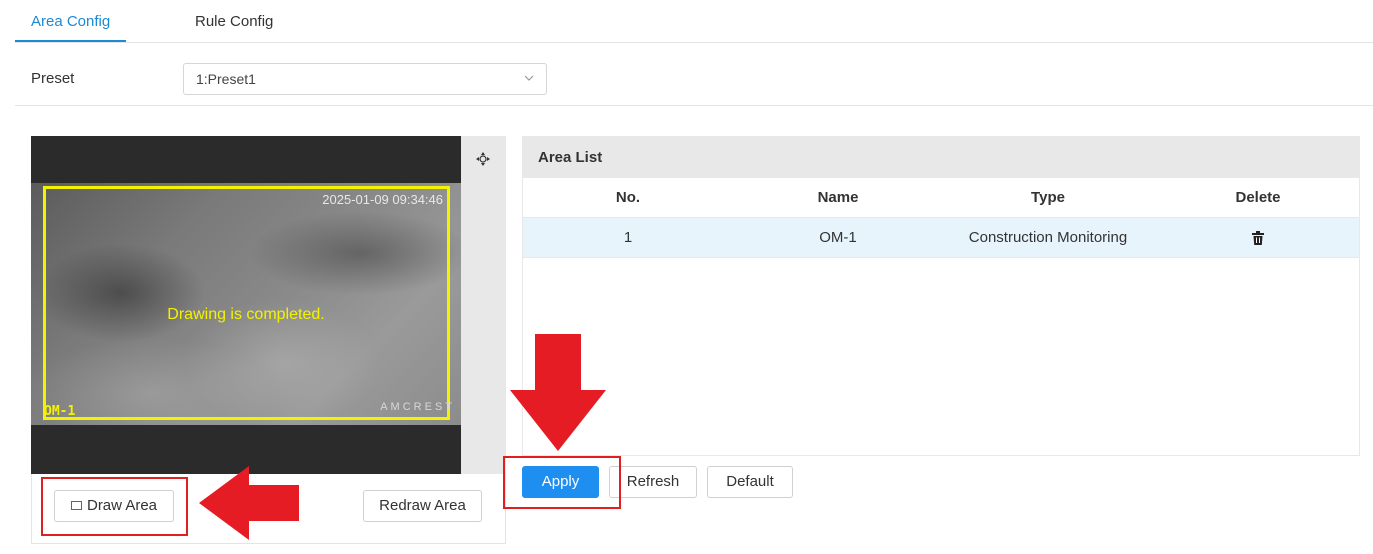 The height and width of the screenshot is (554, 1373). I want to click on arrow-left-icon, so click(249, 503).